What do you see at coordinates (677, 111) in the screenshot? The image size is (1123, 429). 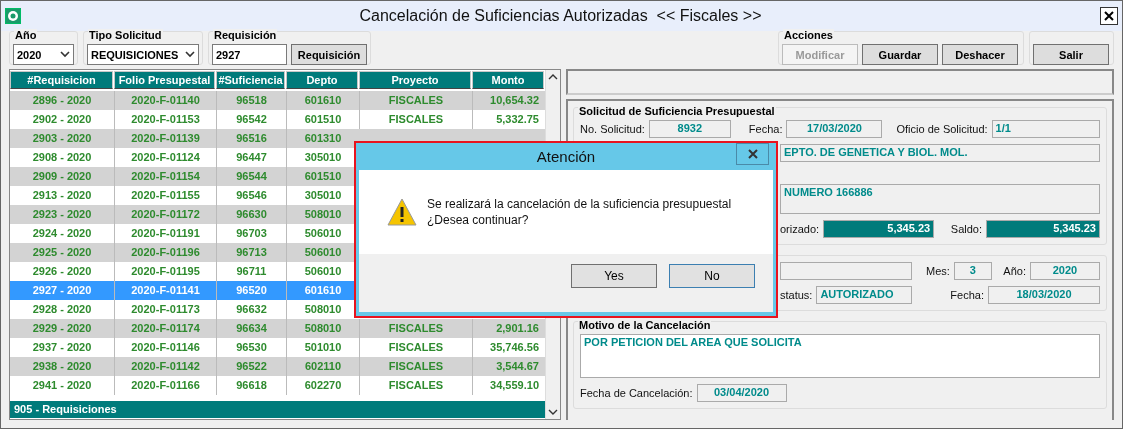 I see `section-title: Solicitud de Suficiencia Presupuestal` at bounding box center [677, 111].